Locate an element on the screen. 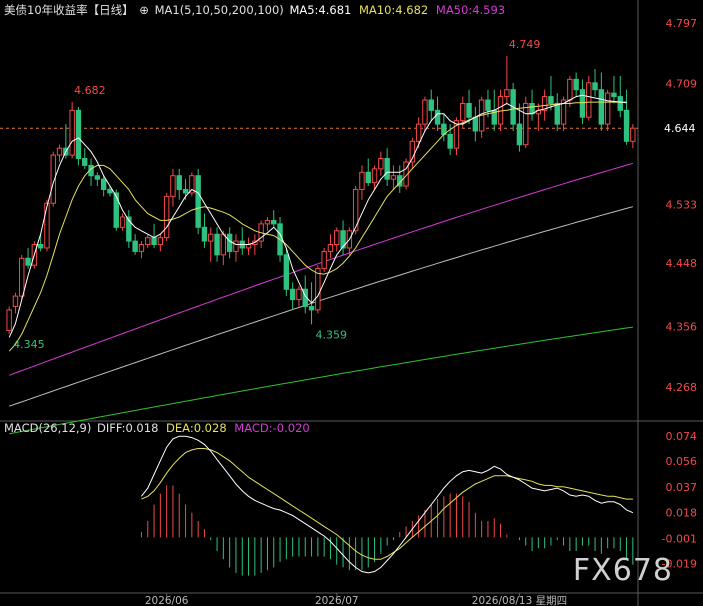  chart-title: 美债10年收益率【日线】 is located at coordinates (69, 10).